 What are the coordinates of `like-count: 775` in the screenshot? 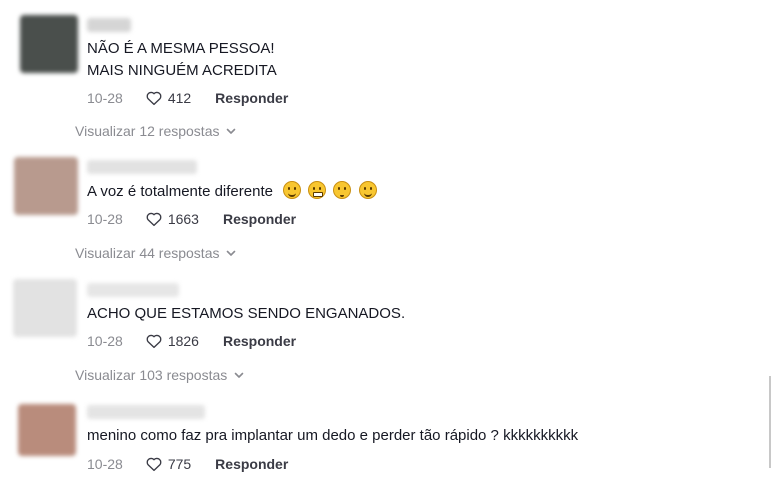 It's located at (179, 464).